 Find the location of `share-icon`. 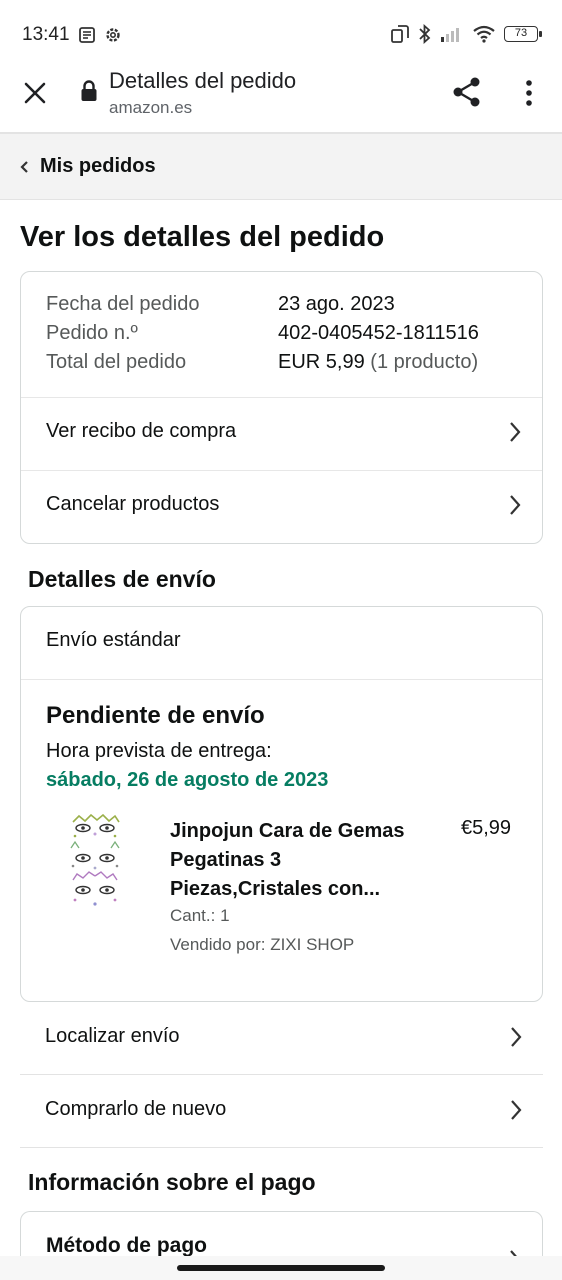

share-icon is located at coordinates (467, 92).